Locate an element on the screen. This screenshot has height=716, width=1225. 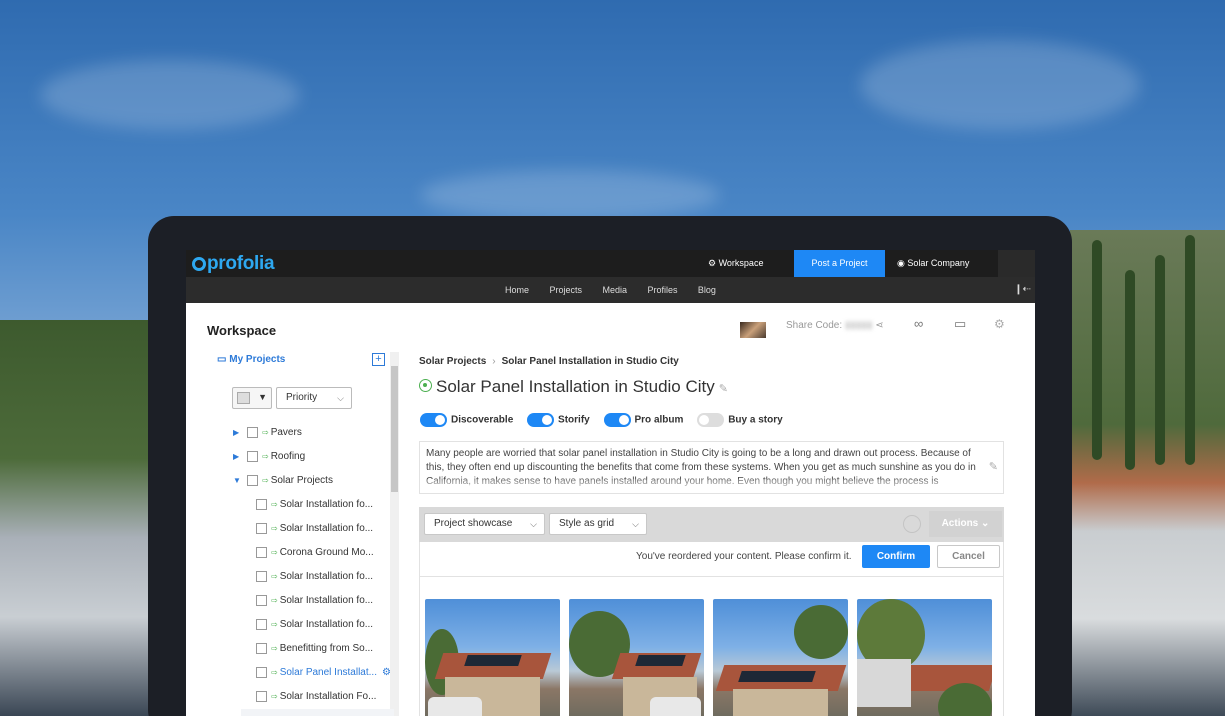
bulk-select-checkbox is located at coordinates (243, 398).